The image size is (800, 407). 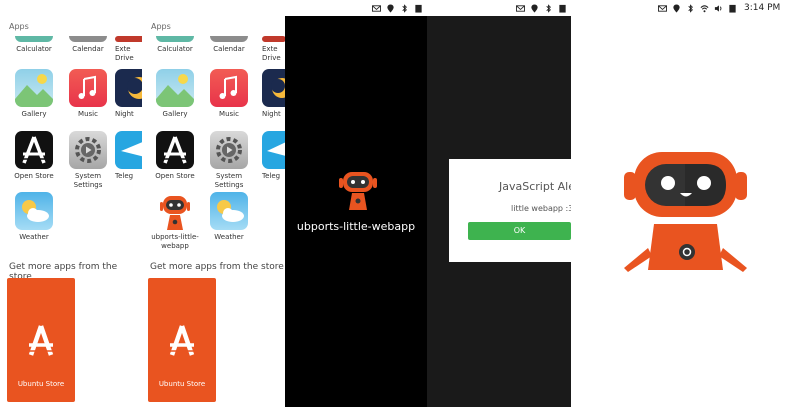 What do you see at coordinates (704, 8) in the screenshot?
I see `wifi-icon` at bounding box center [704, 8].